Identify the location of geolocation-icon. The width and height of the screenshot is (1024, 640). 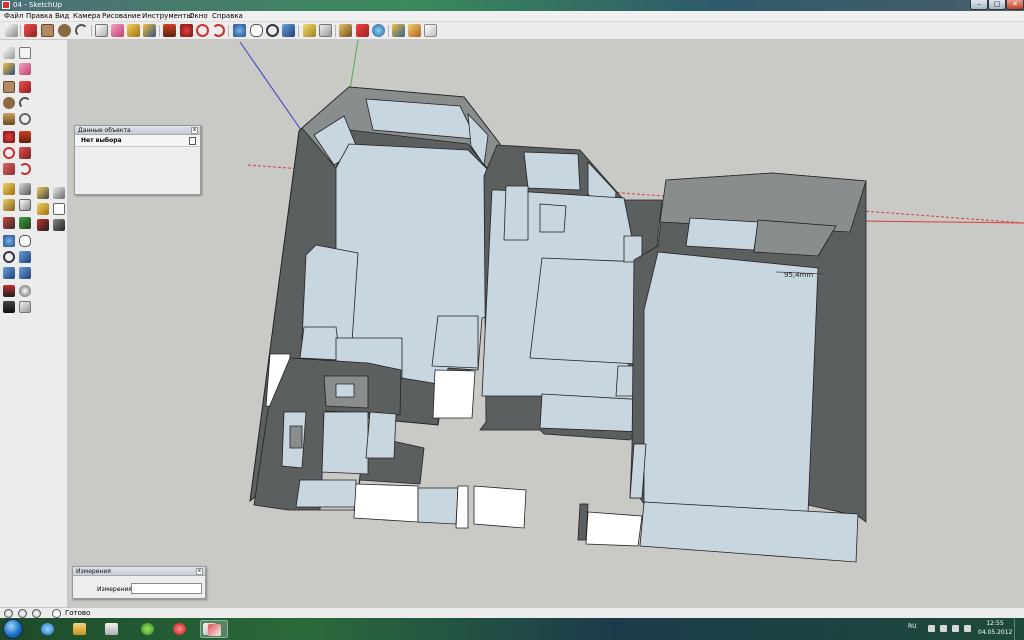
(8, 613).